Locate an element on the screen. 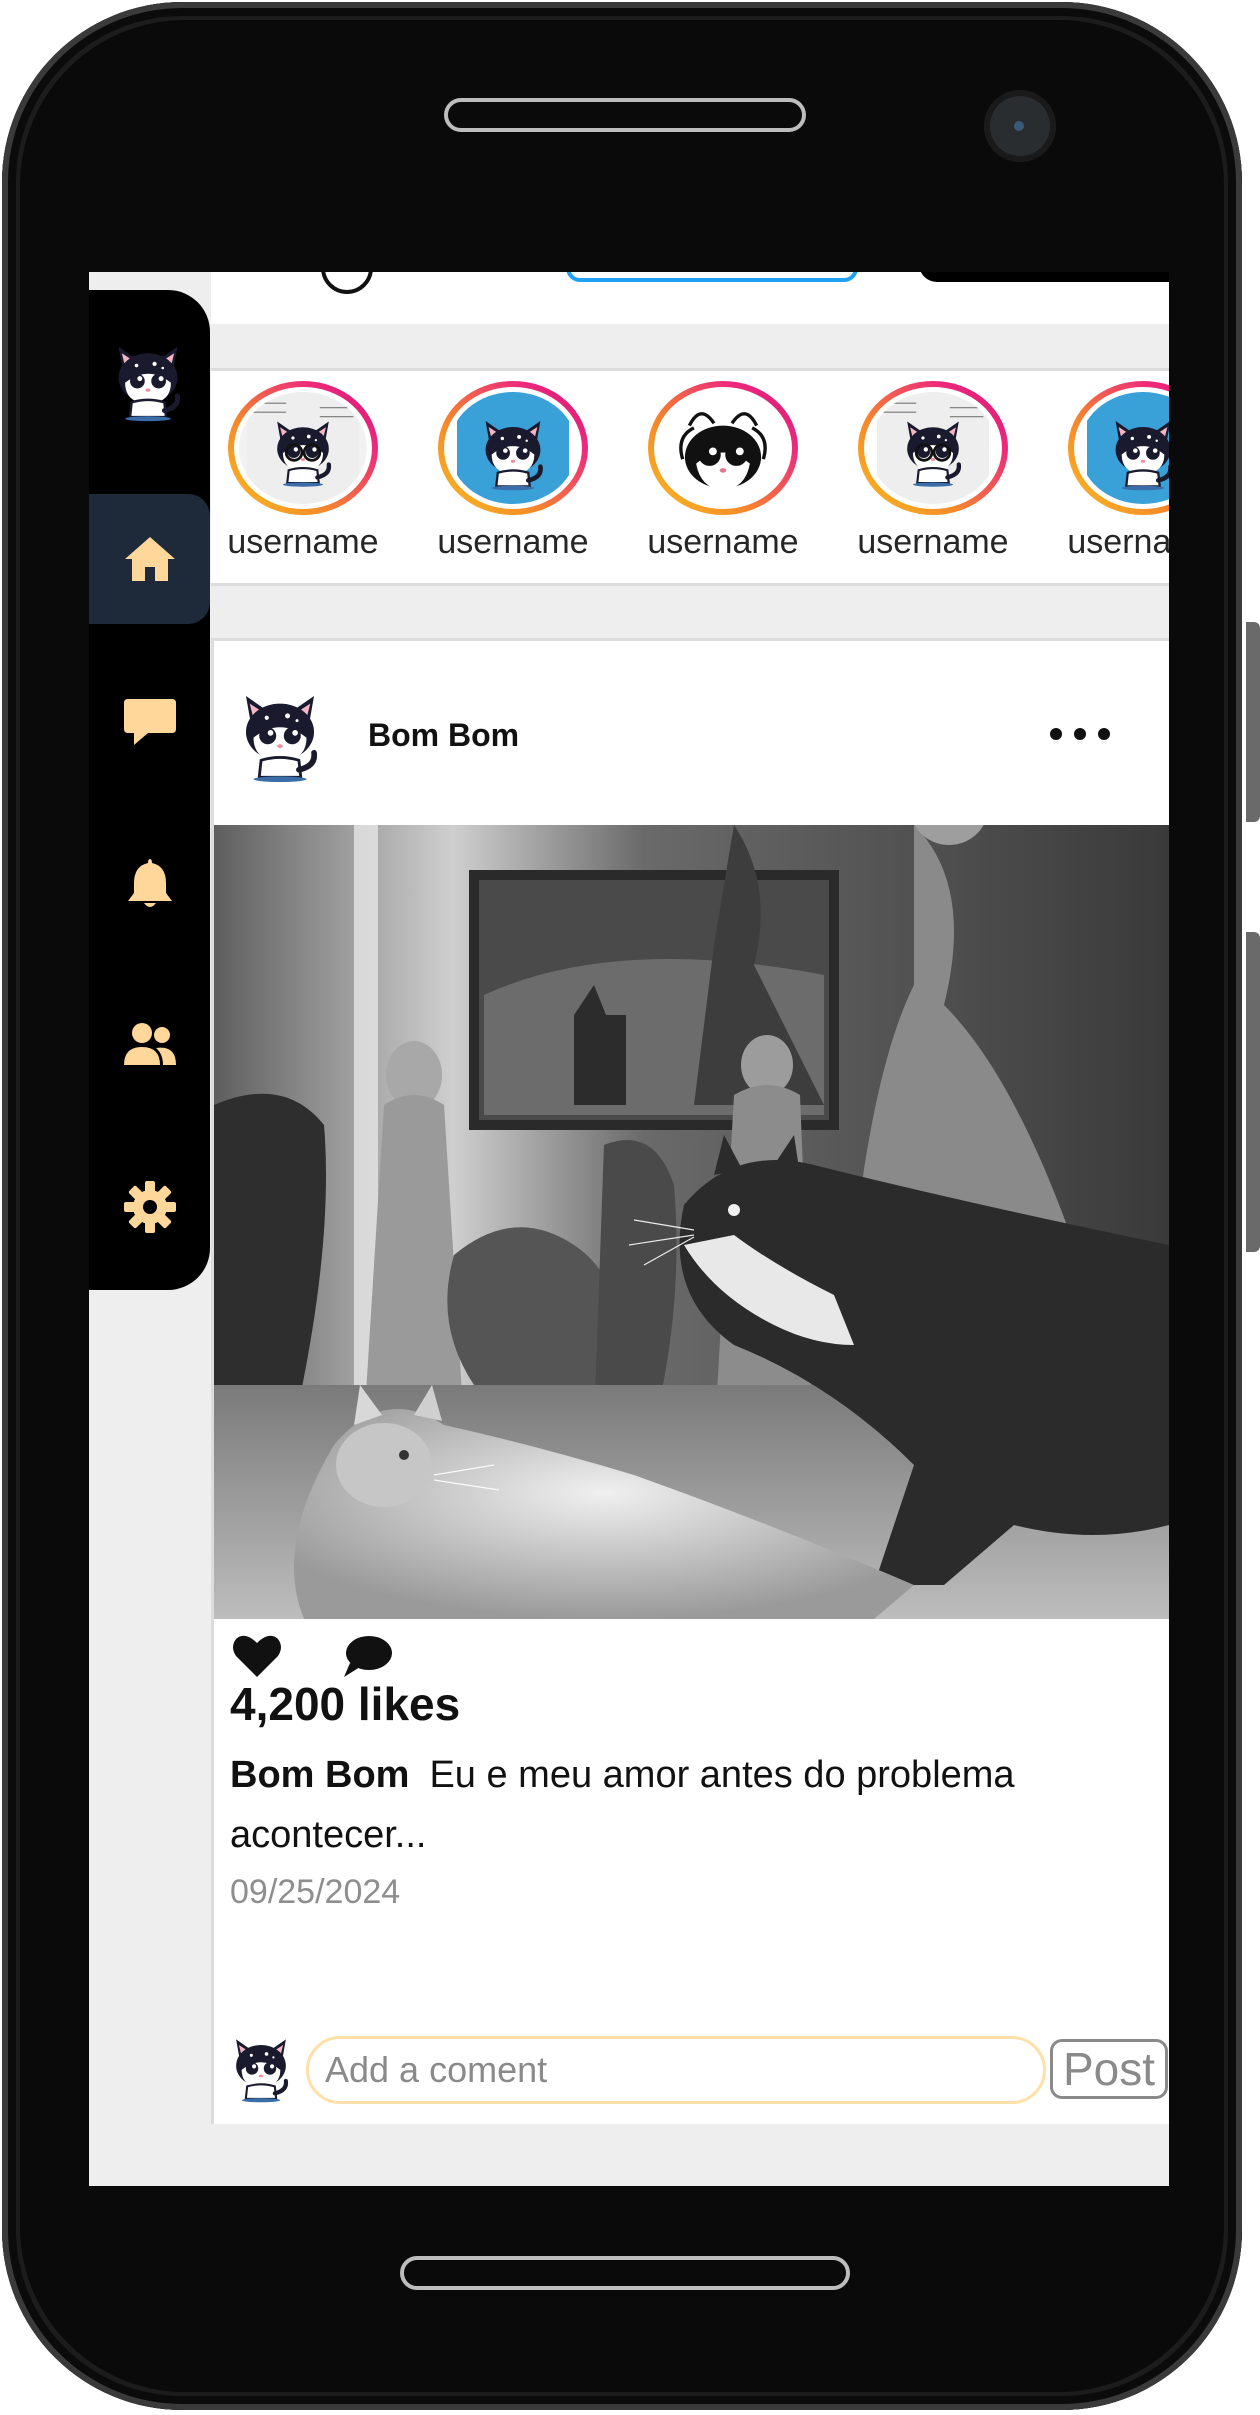 The height and width of the screenshot is (2415, 1260). current-user-avatar is located at coordinates (261, 2065).